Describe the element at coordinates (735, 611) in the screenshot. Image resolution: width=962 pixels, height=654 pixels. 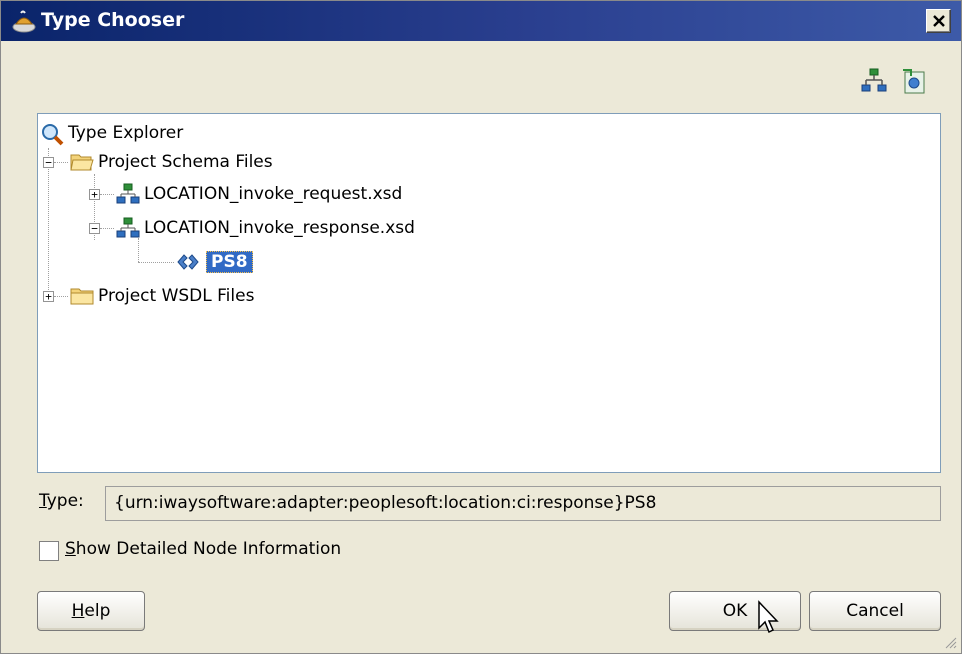
I see `ok-button: OK` at that location.